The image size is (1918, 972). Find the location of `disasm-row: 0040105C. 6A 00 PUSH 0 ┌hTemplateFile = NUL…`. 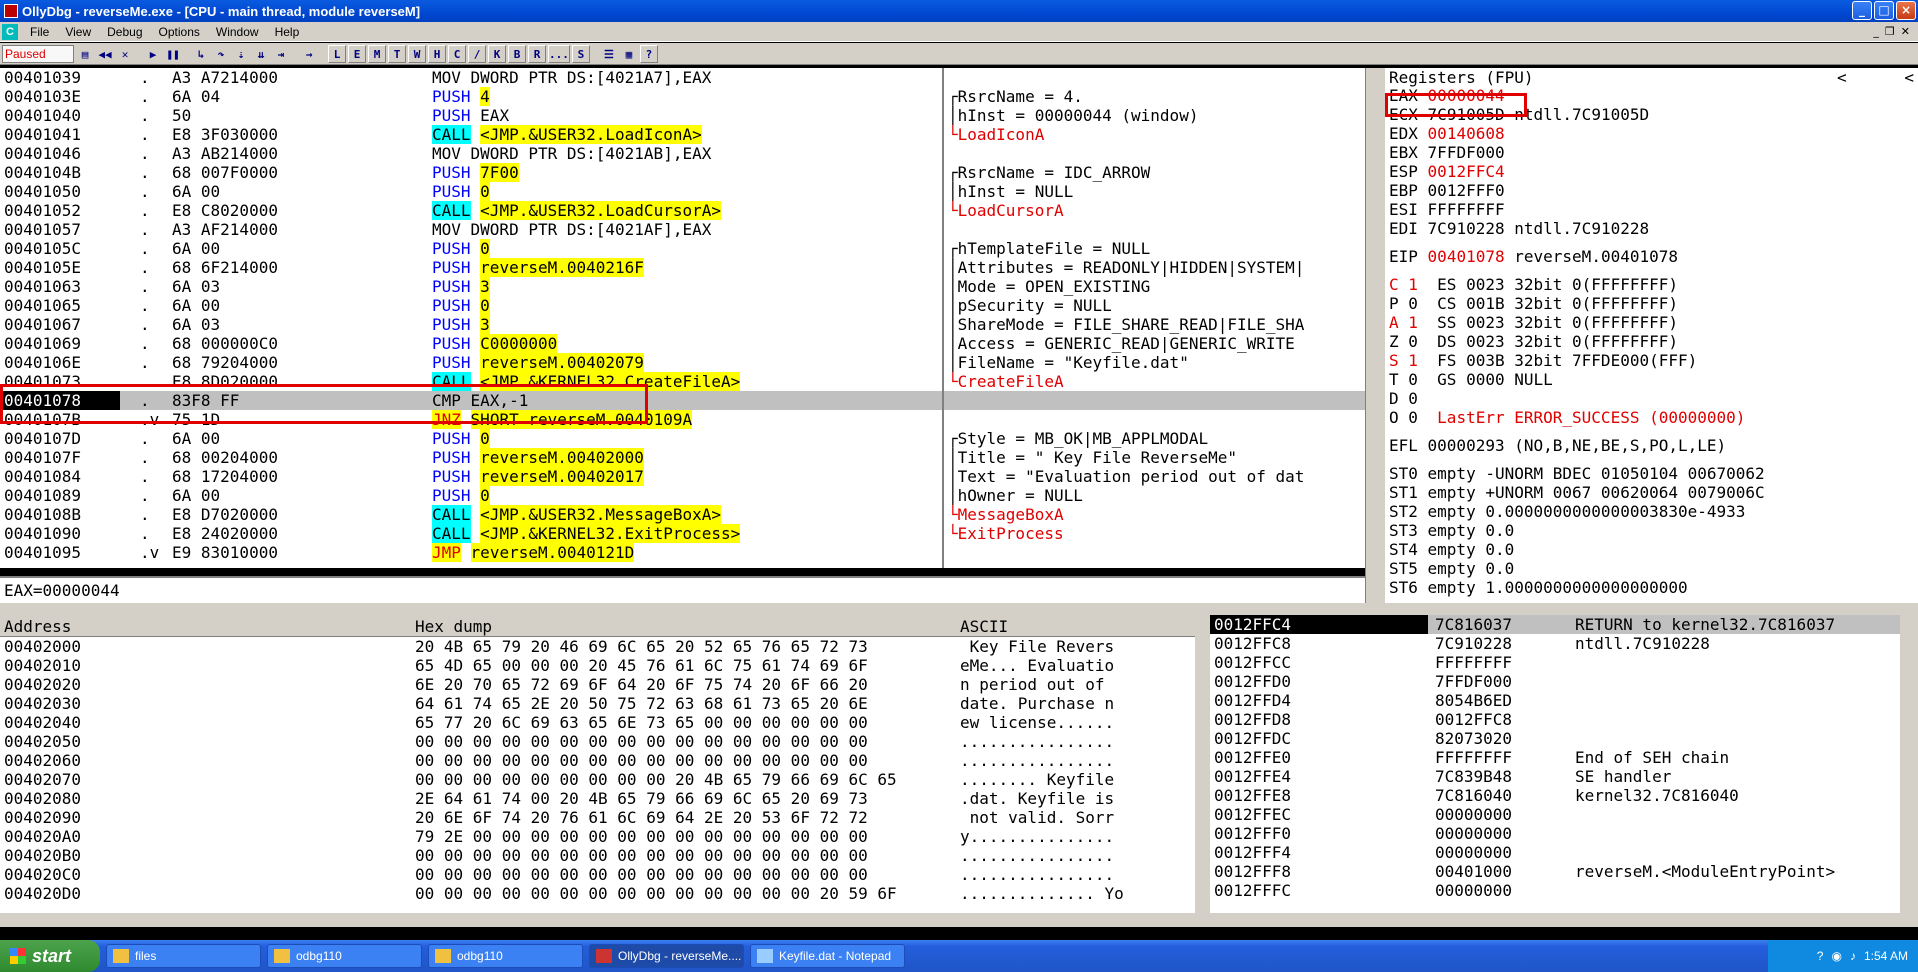

disasm-row: 0040105C. 6A 00 PUSH 0 ┌hTemplateFile = NUL… is located at coordinates (682, 248).